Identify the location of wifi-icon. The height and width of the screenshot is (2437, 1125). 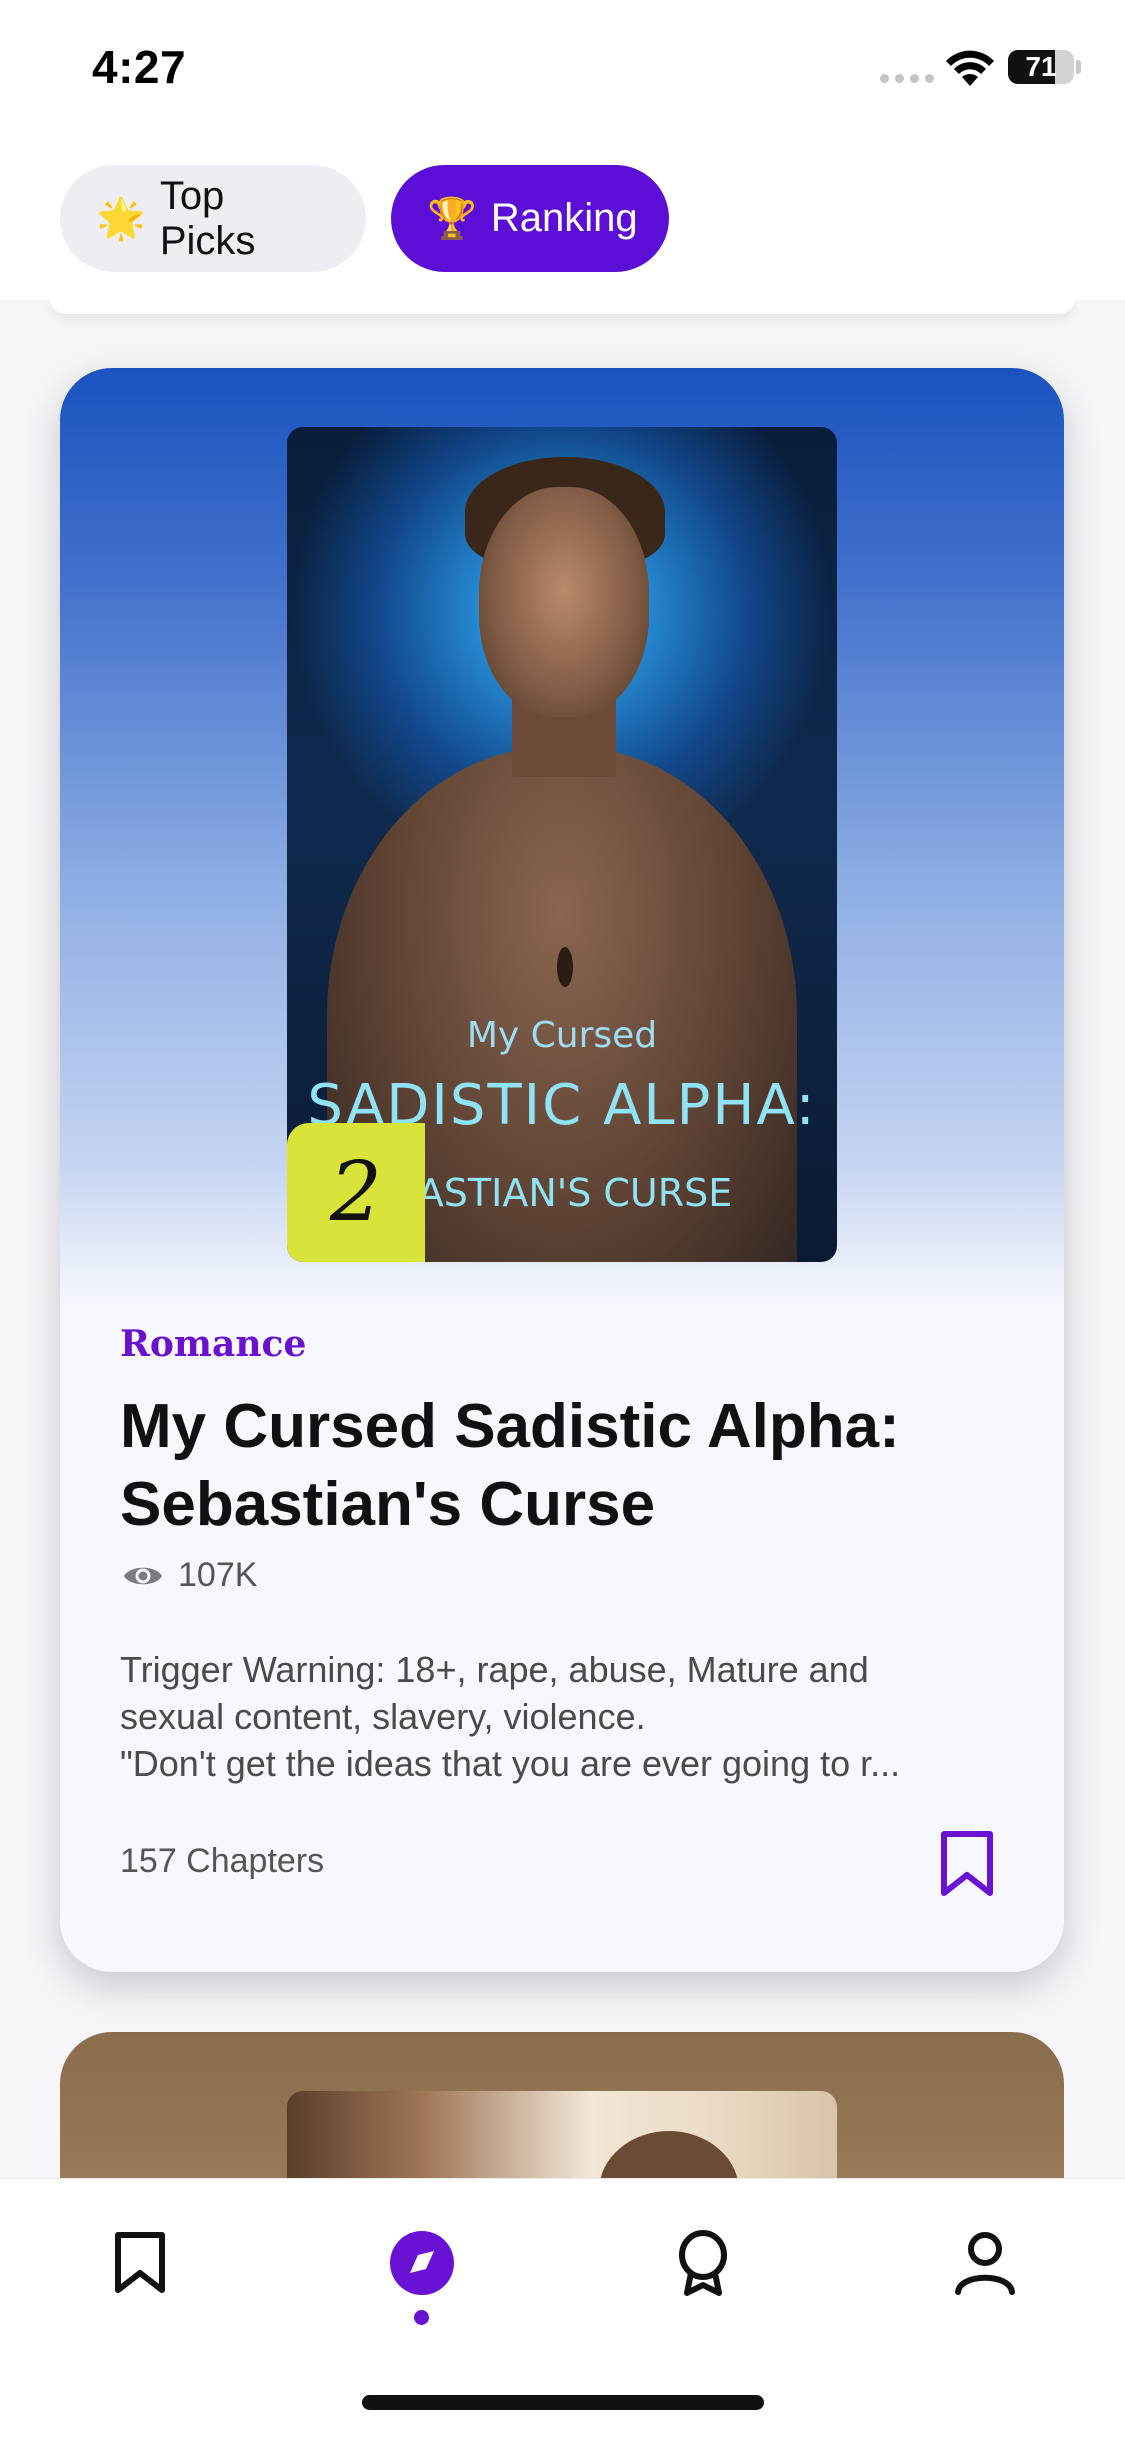
(970, 68).